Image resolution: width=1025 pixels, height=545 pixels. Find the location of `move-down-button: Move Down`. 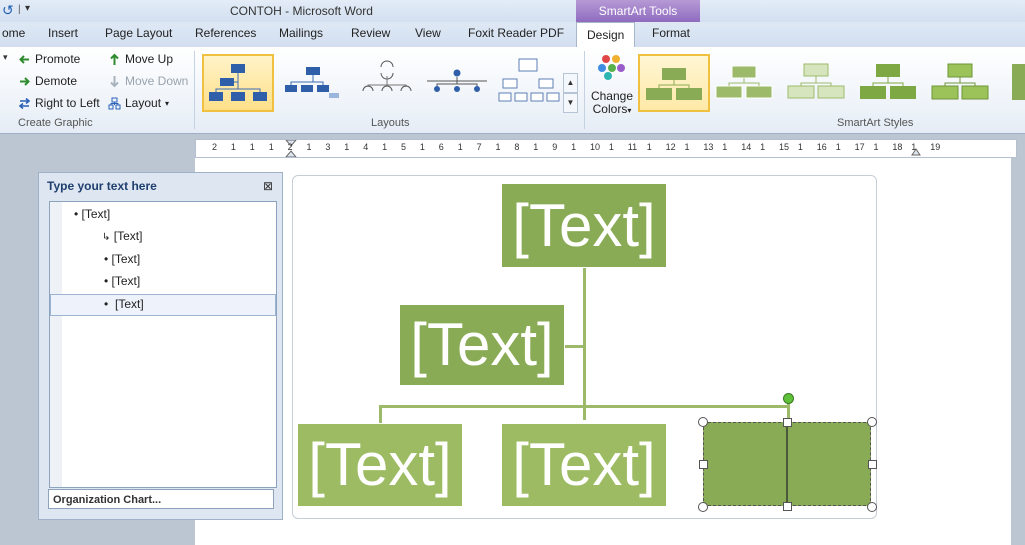

move-down-button: Move Down is located at coordinates (148, 81).